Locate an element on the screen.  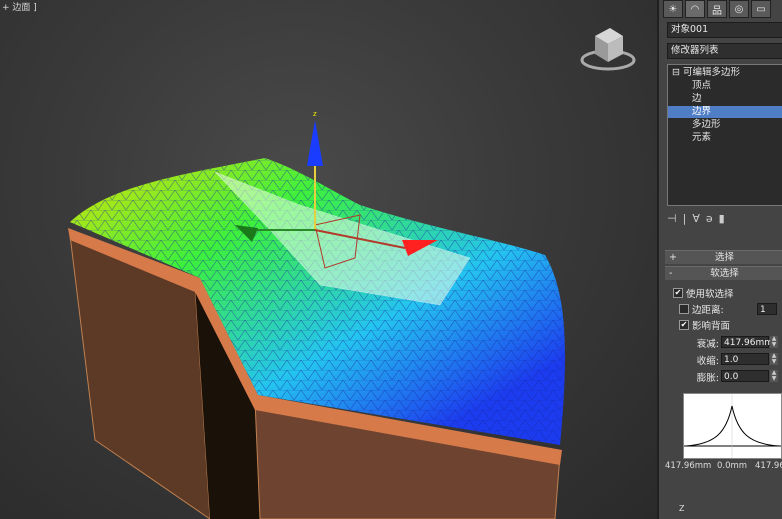
bubble-spinner: 0.0 is located at coordinates (745, 376).